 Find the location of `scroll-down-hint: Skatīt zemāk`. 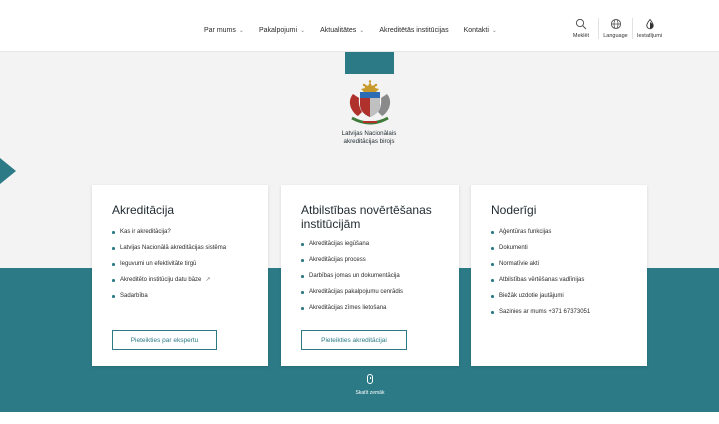

scroll-down-hint: Skatīt zemāk is located at coordinates (370, 385).